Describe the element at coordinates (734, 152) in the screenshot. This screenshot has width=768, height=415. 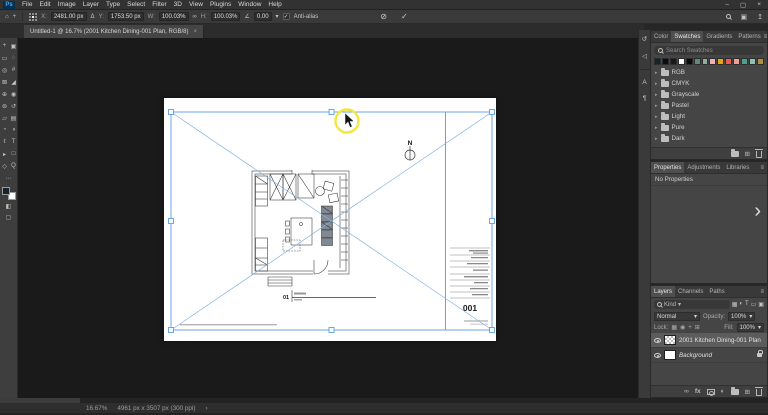
I see `new-group-icon` at that location.